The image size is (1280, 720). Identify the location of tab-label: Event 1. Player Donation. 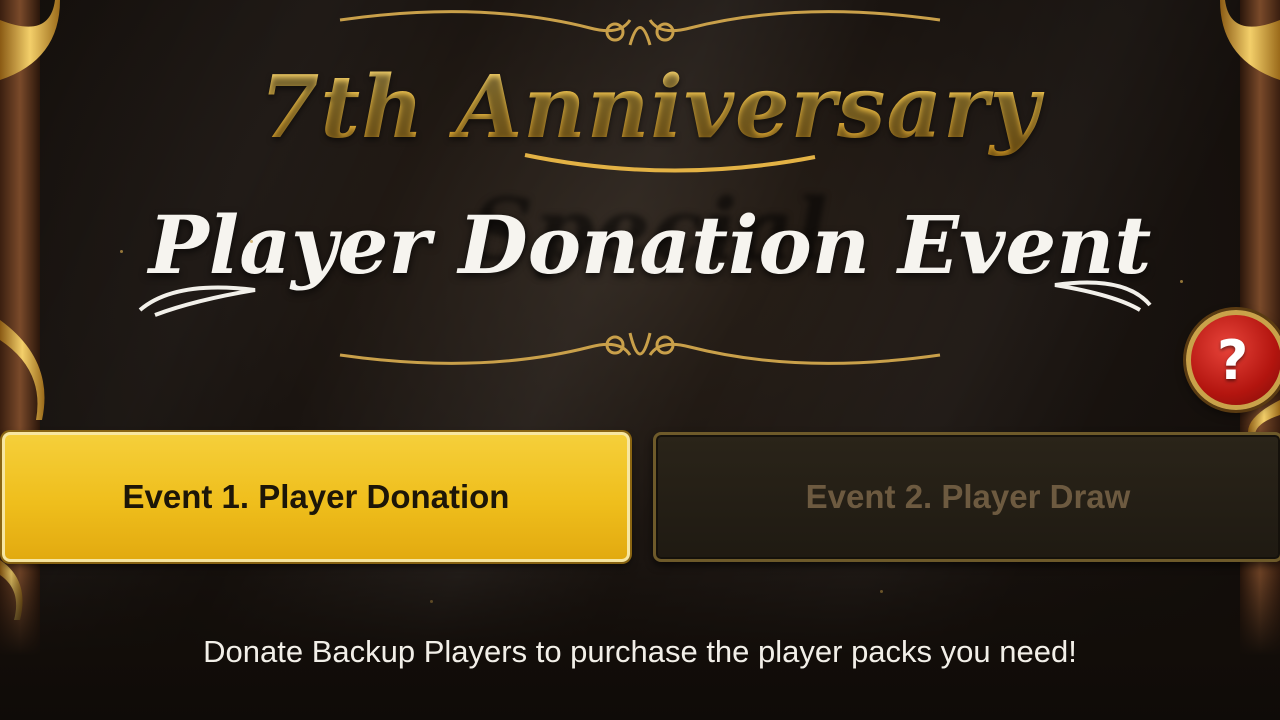
(316, 496).